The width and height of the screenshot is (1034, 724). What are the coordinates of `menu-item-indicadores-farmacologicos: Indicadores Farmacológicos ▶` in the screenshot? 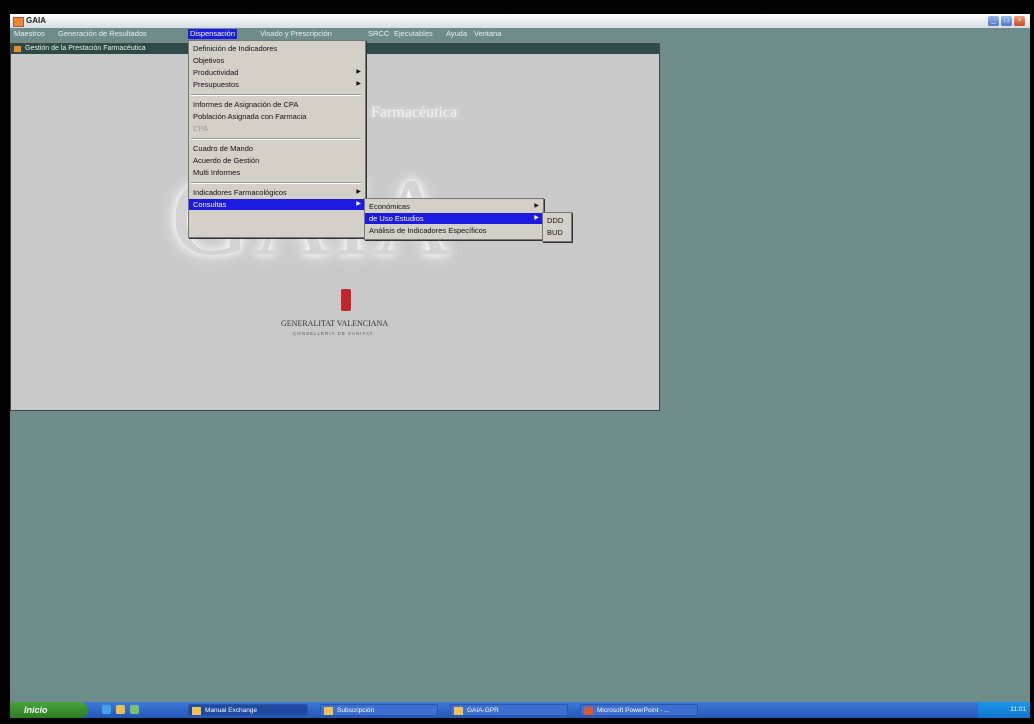 It's located at (277, 192).